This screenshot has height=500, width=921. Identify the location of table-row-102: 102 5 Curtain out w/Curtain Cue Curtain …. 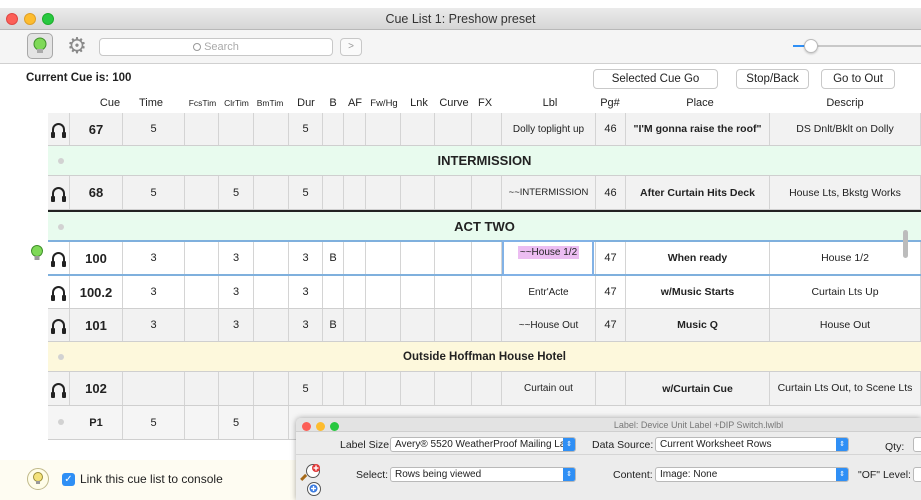
(484, 389).